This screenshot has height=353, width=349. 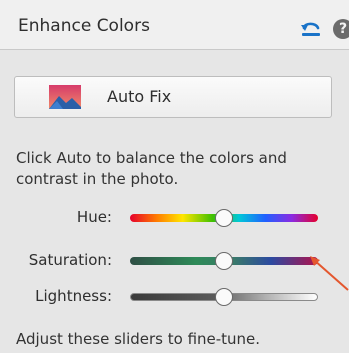 I want to click on hue-label: Hue:, so click(x=94, y=217).